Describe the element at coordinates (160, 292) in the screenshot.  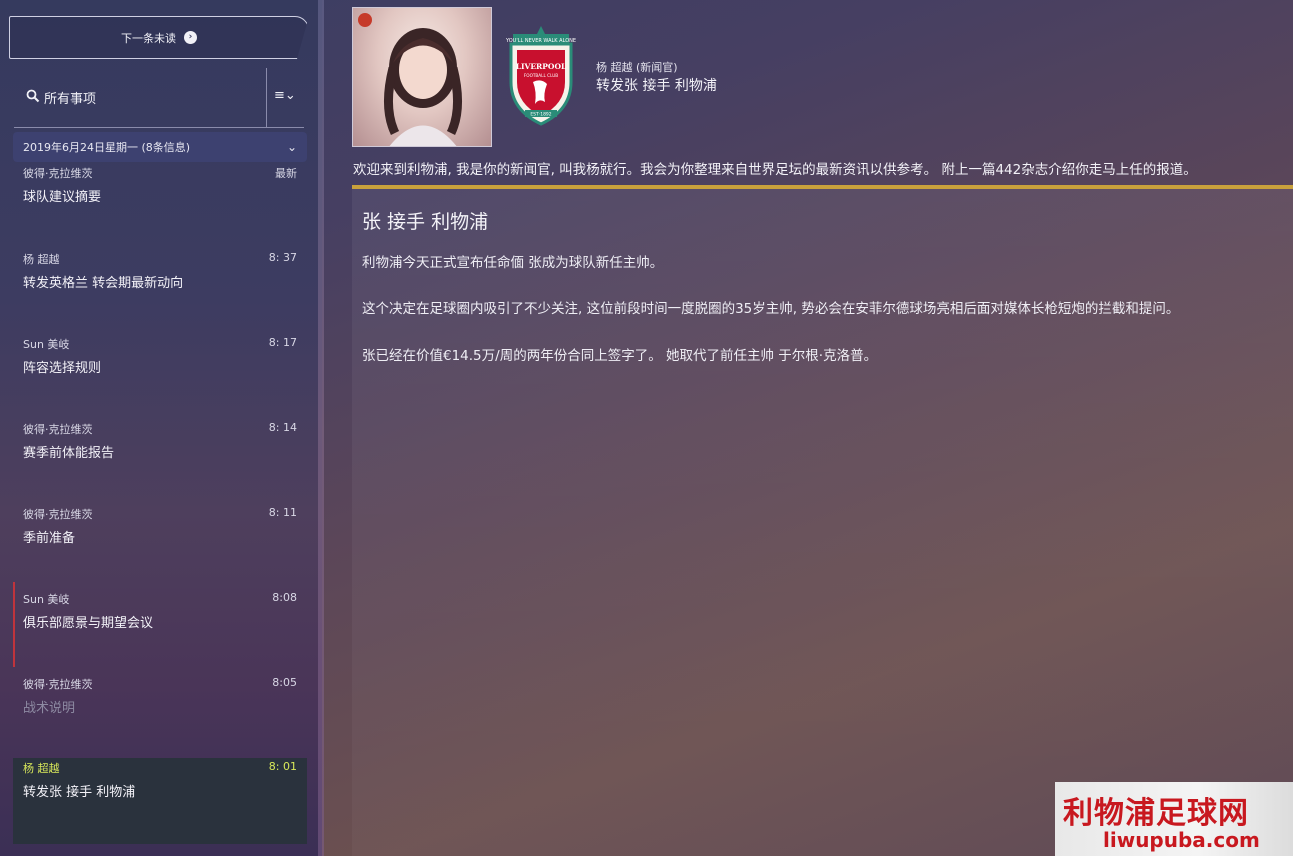
I see `message-item: 杨 超越 8: 37 转发英格兰 转会期最新动向` at that location.